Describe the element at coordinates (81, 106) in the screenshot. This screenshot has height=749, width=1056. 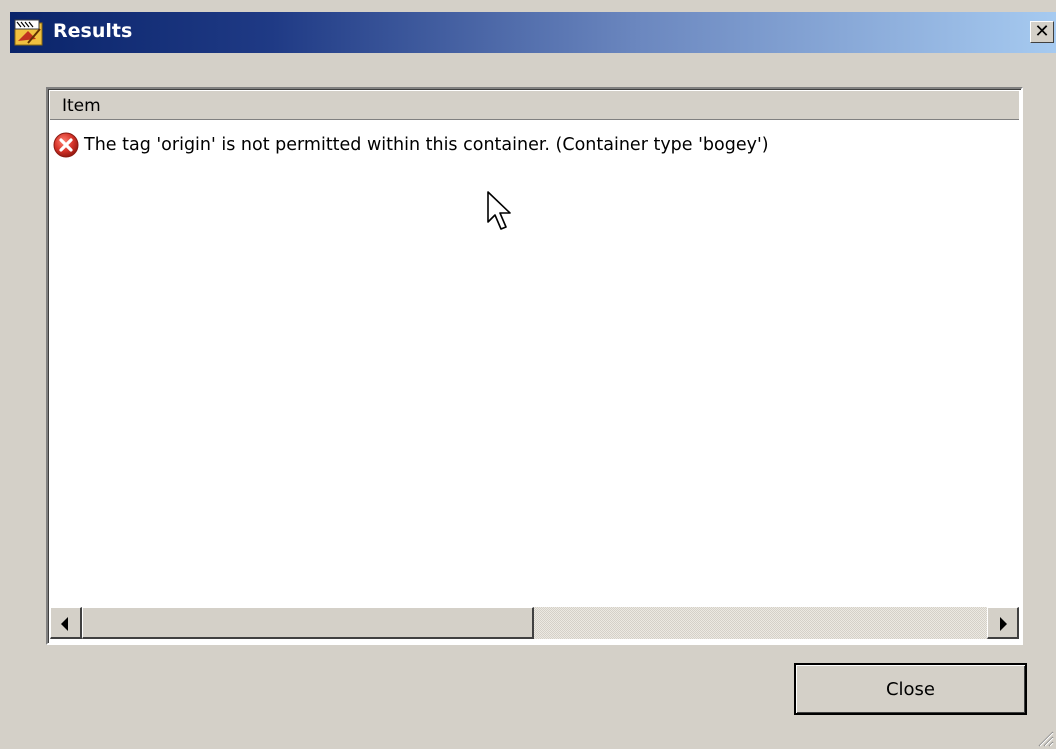
I see `column-header-label: Item` at that location.